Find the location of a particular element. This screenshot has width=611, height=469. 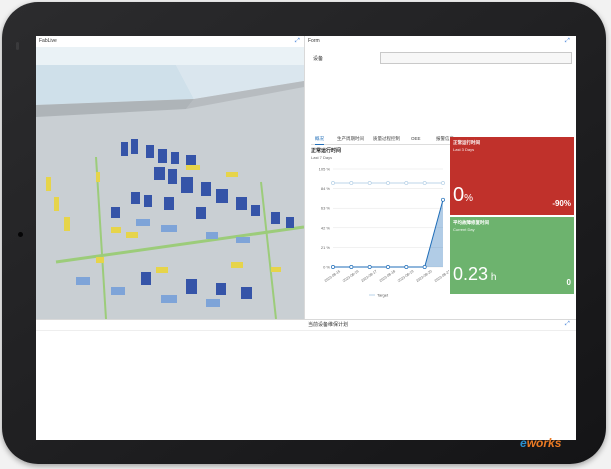

y-tick-label: 63 % is located at coordinates (326, 208).